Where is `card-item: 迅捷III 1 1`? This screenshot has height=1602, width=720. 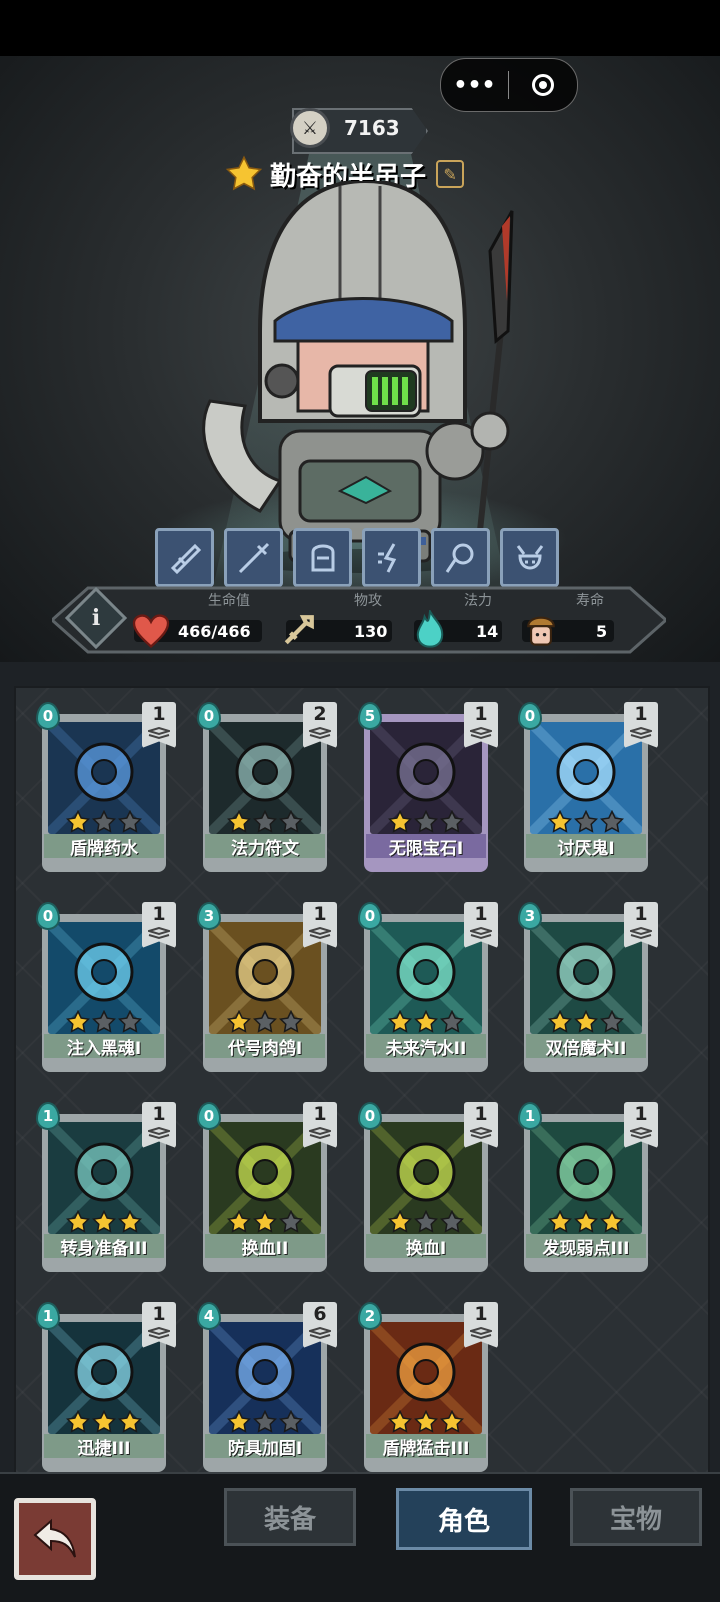
card-item: 迅捷III 1 1 is located at coordinates (106, 1386).